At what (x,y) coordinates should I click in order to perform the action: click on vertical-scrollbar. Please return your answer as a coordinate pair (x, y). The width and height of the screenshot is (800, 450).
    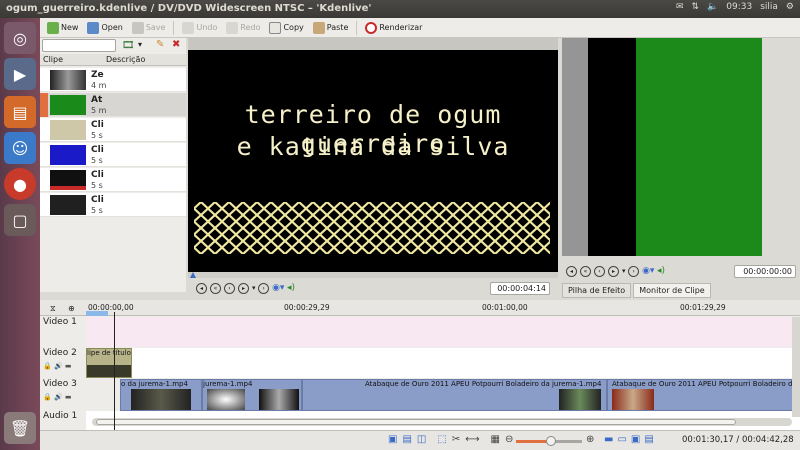
    Looking at the image, I should click on (796, 367).